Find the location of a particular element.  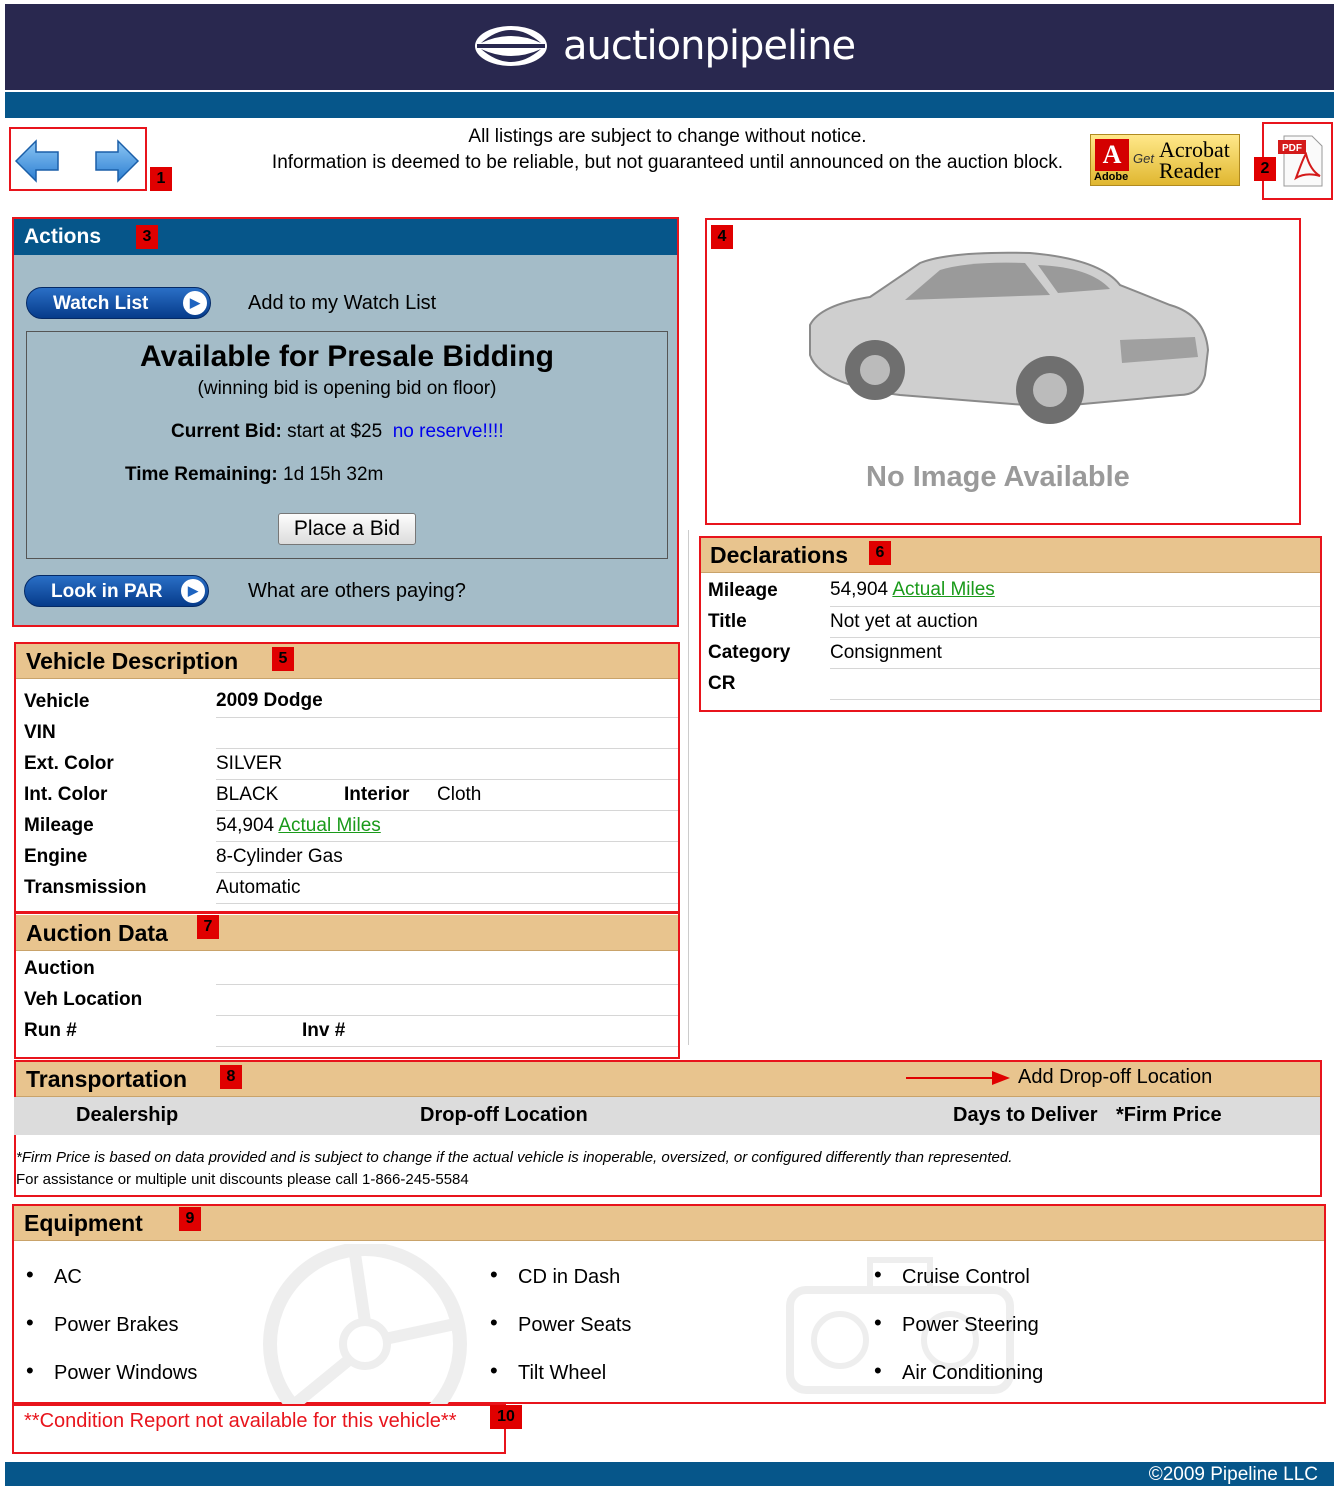

equipment-column-2: CD in Dash Power Seats Tilt Wheel is located at coordinates (555, 1336).